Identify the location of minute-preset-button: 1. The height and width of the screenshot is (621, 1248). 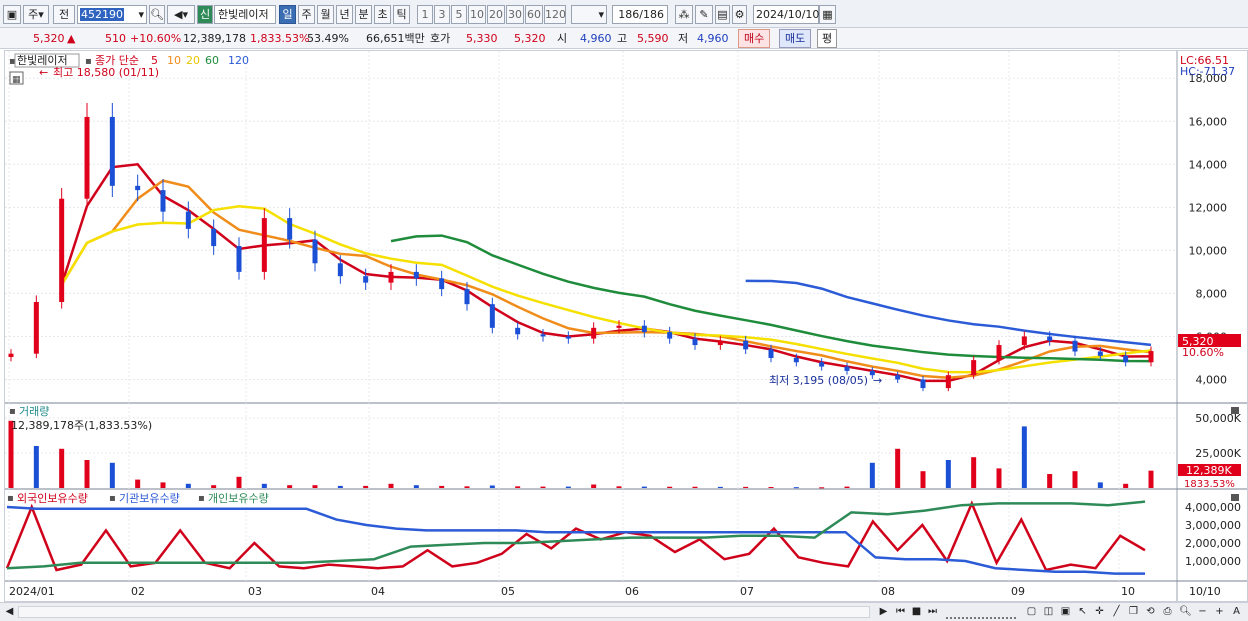
(425, 14).